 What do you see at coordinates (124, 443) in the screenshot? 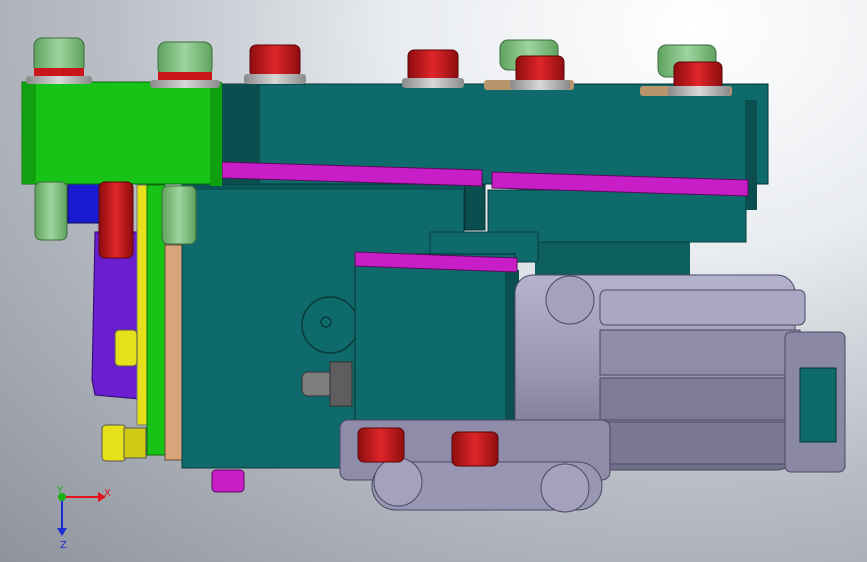
I see `yellow-pin-lower` at bounding box center [124, 443].